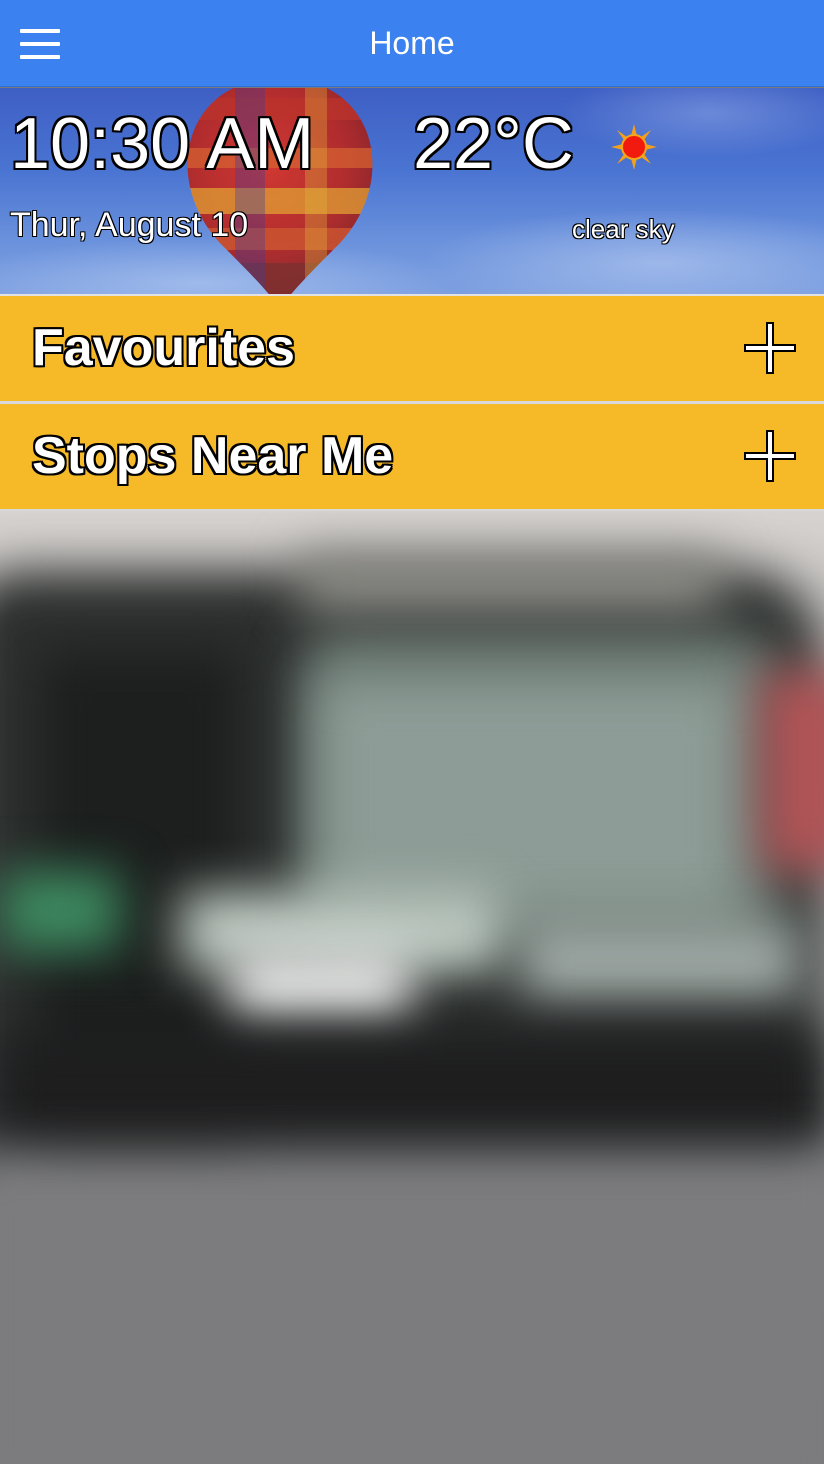 The height and width of the screenshot is (1464, 824). What do you see at coordinates (163, 348) in the screenshot?
I see `section-label: Favourites` at bounding box center [163, 348].